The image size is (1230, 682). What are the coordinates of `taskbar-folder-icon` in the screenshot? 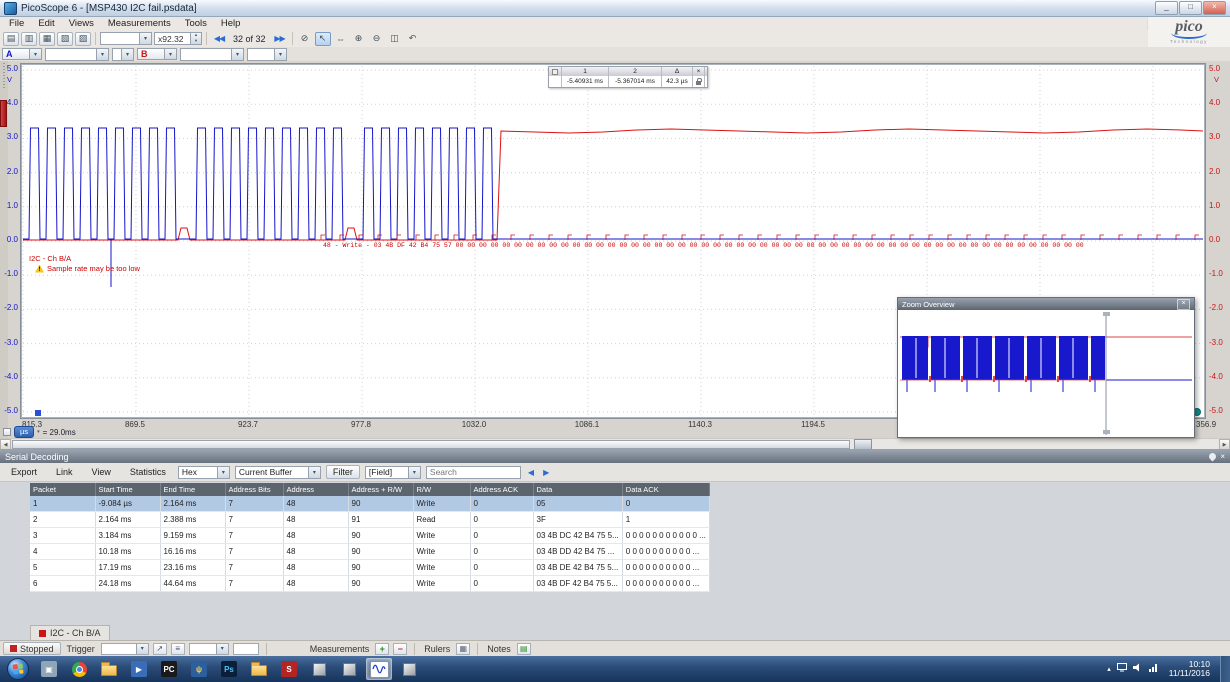 It's located at (109, 669).